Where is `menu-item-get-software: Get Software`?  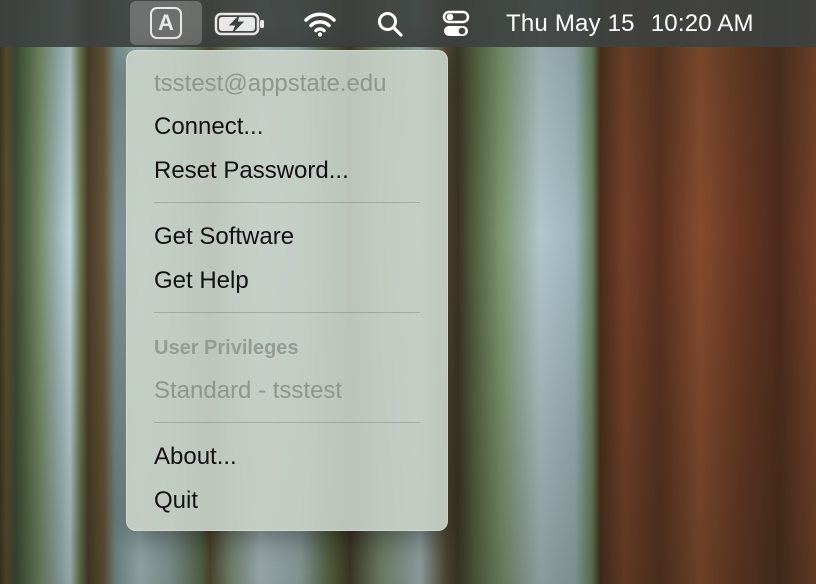 menu-item-get-software: Get Software is located at coordinates (224, 237).